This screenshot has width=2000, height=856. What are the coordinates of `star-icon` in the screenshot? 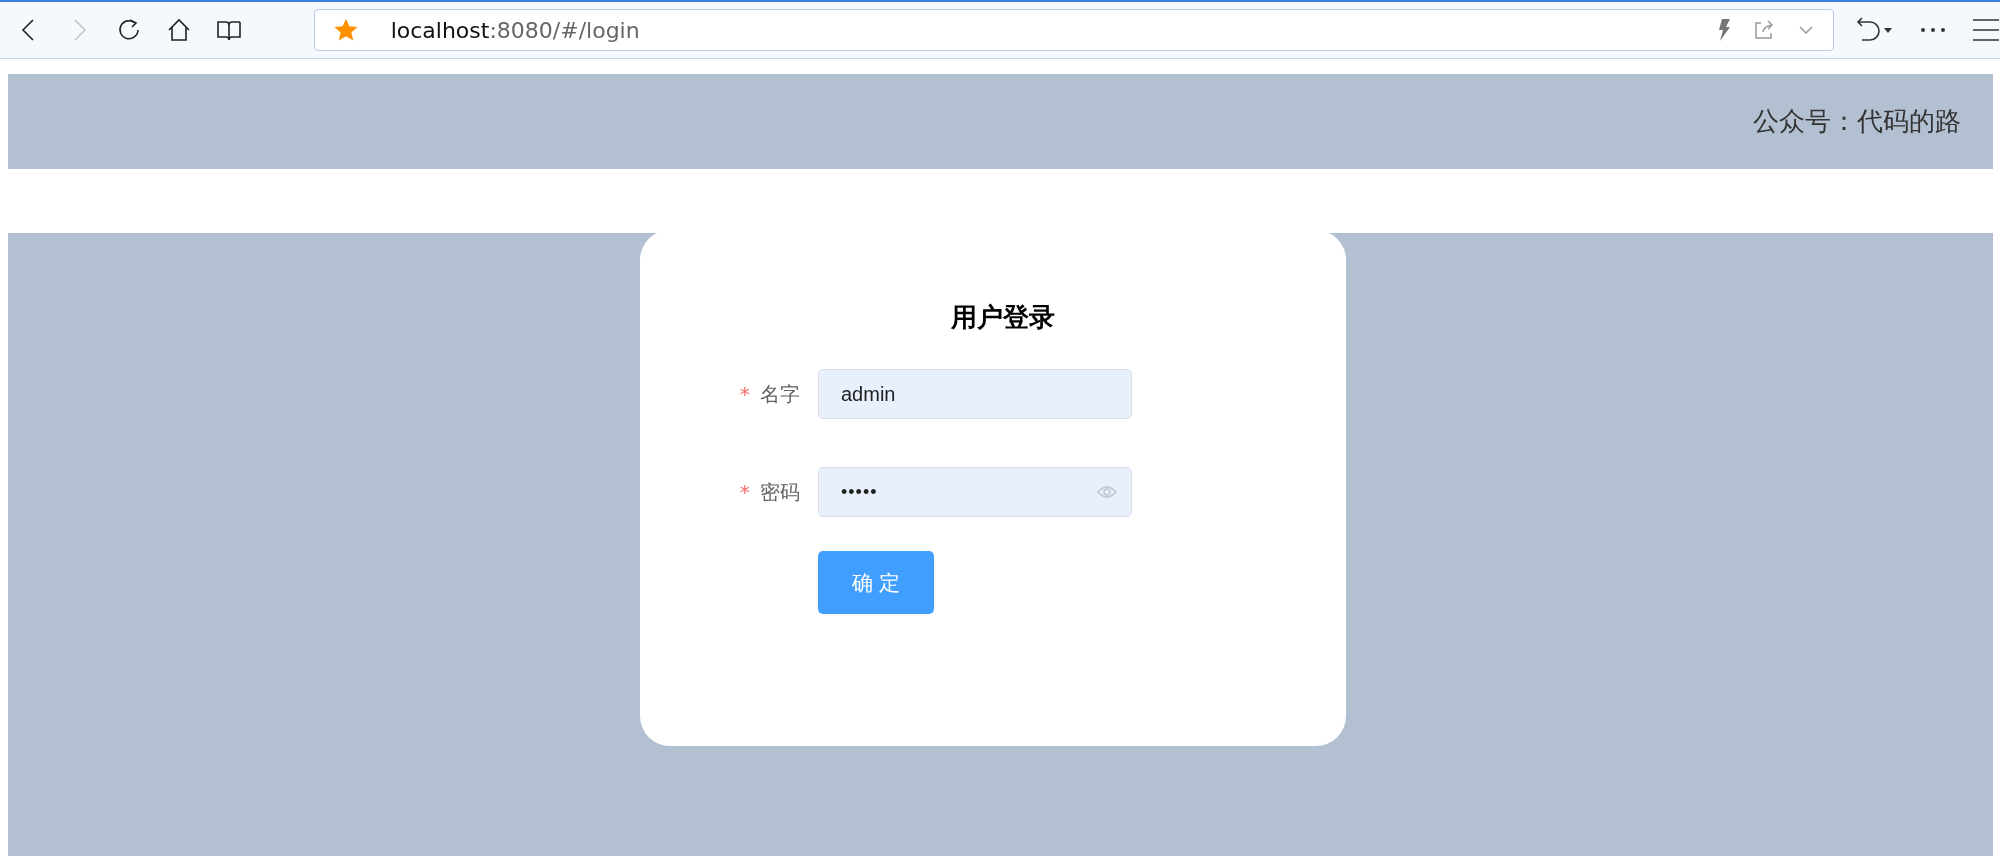 It's located at (345, 30).